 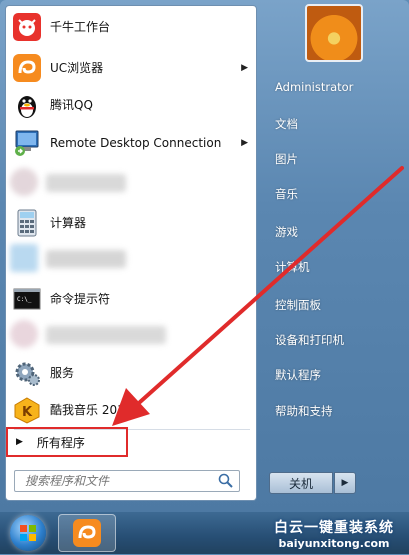 What do you see at coordinates (80, 299) in the screenshot?
I see `program-label: 命令提示符` at bounding box center [80, 299].